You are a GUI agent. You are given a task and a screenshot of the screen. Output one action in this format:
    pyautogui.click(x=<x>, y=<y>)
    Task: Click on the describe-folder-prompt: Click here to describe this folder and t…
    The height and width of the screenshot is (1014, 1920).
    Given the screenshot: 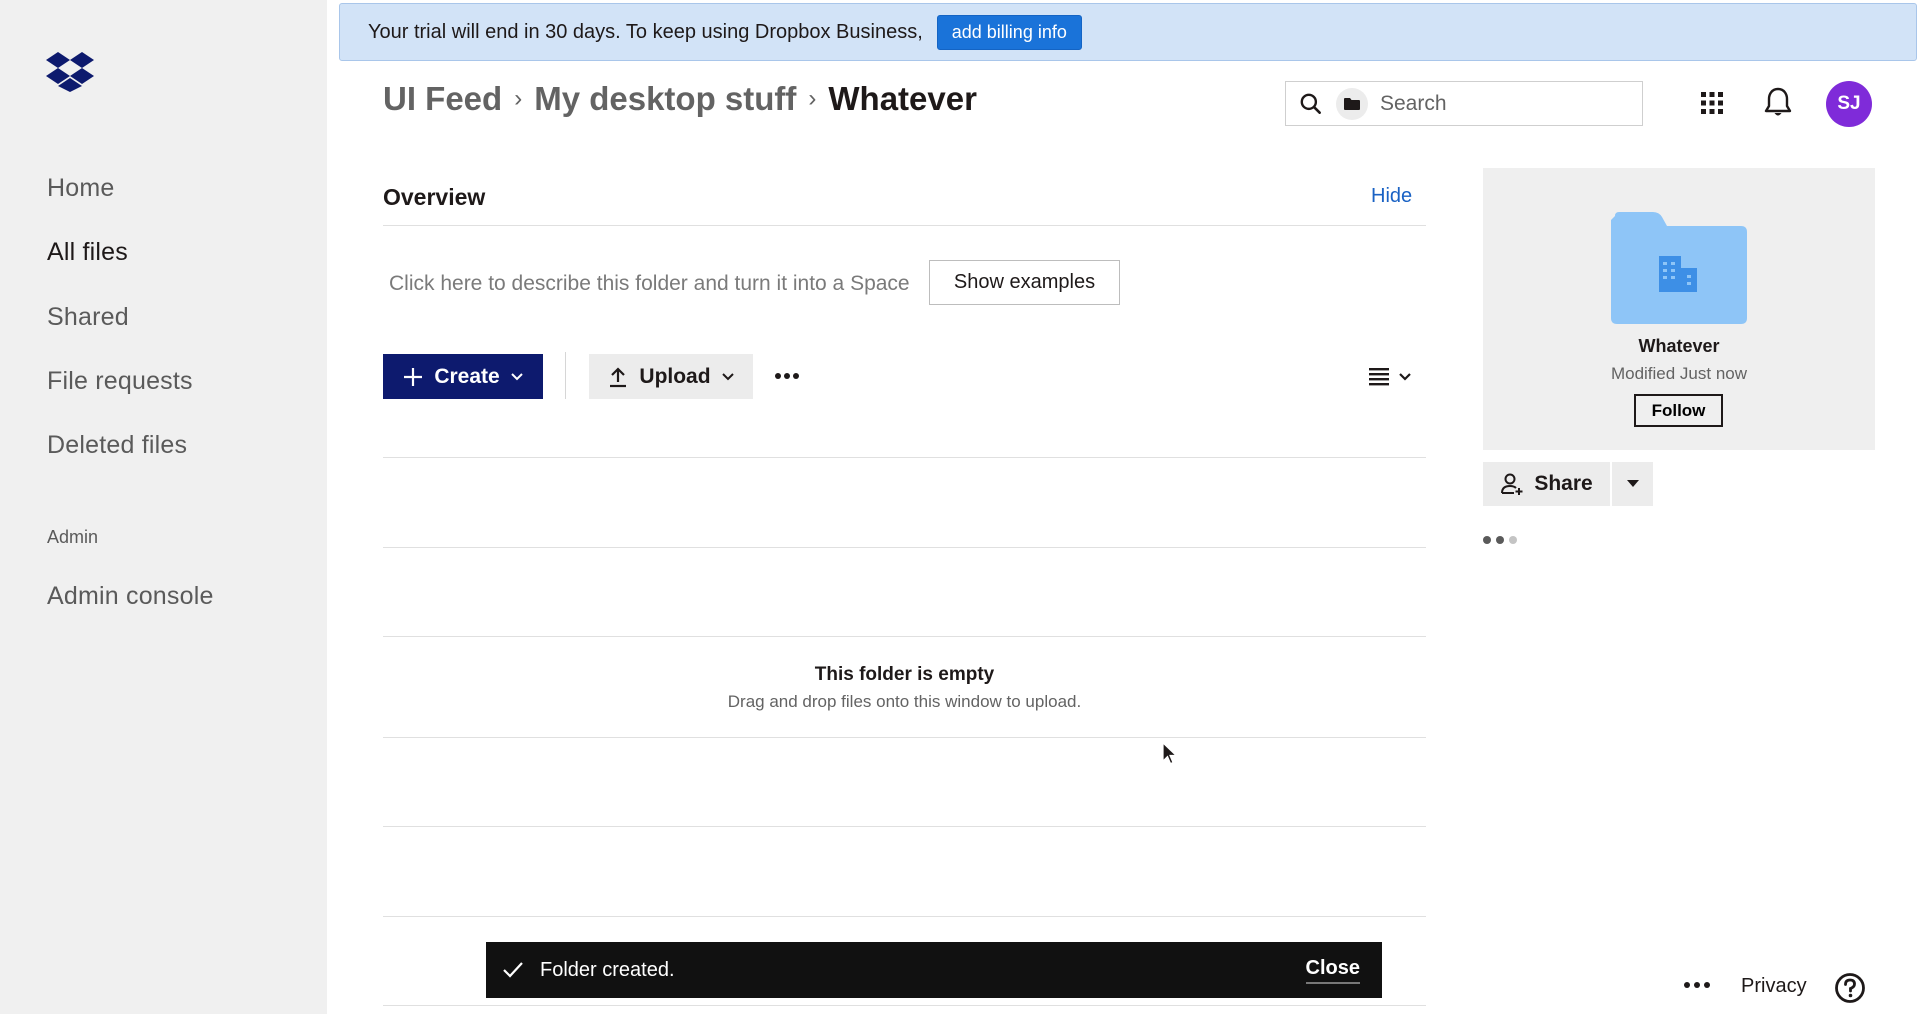 What is the action you would take?
    pyautogui.click(x=649, y=284)
    